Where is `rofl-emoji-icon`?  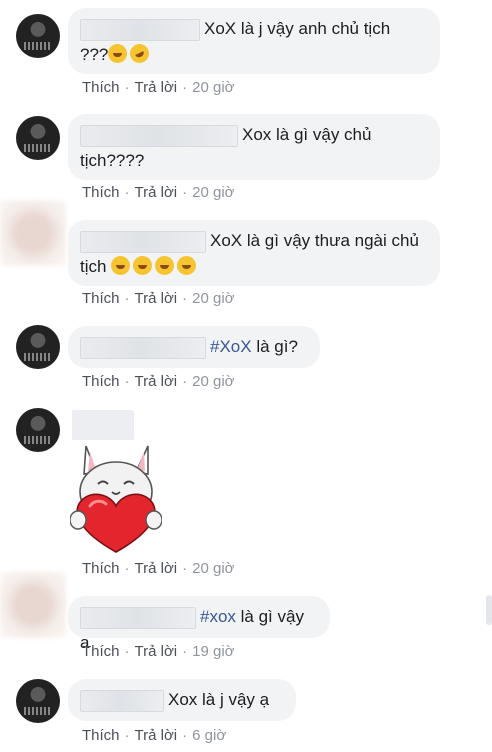
rofl-emoji-icon is located at coordinates (140, 53).